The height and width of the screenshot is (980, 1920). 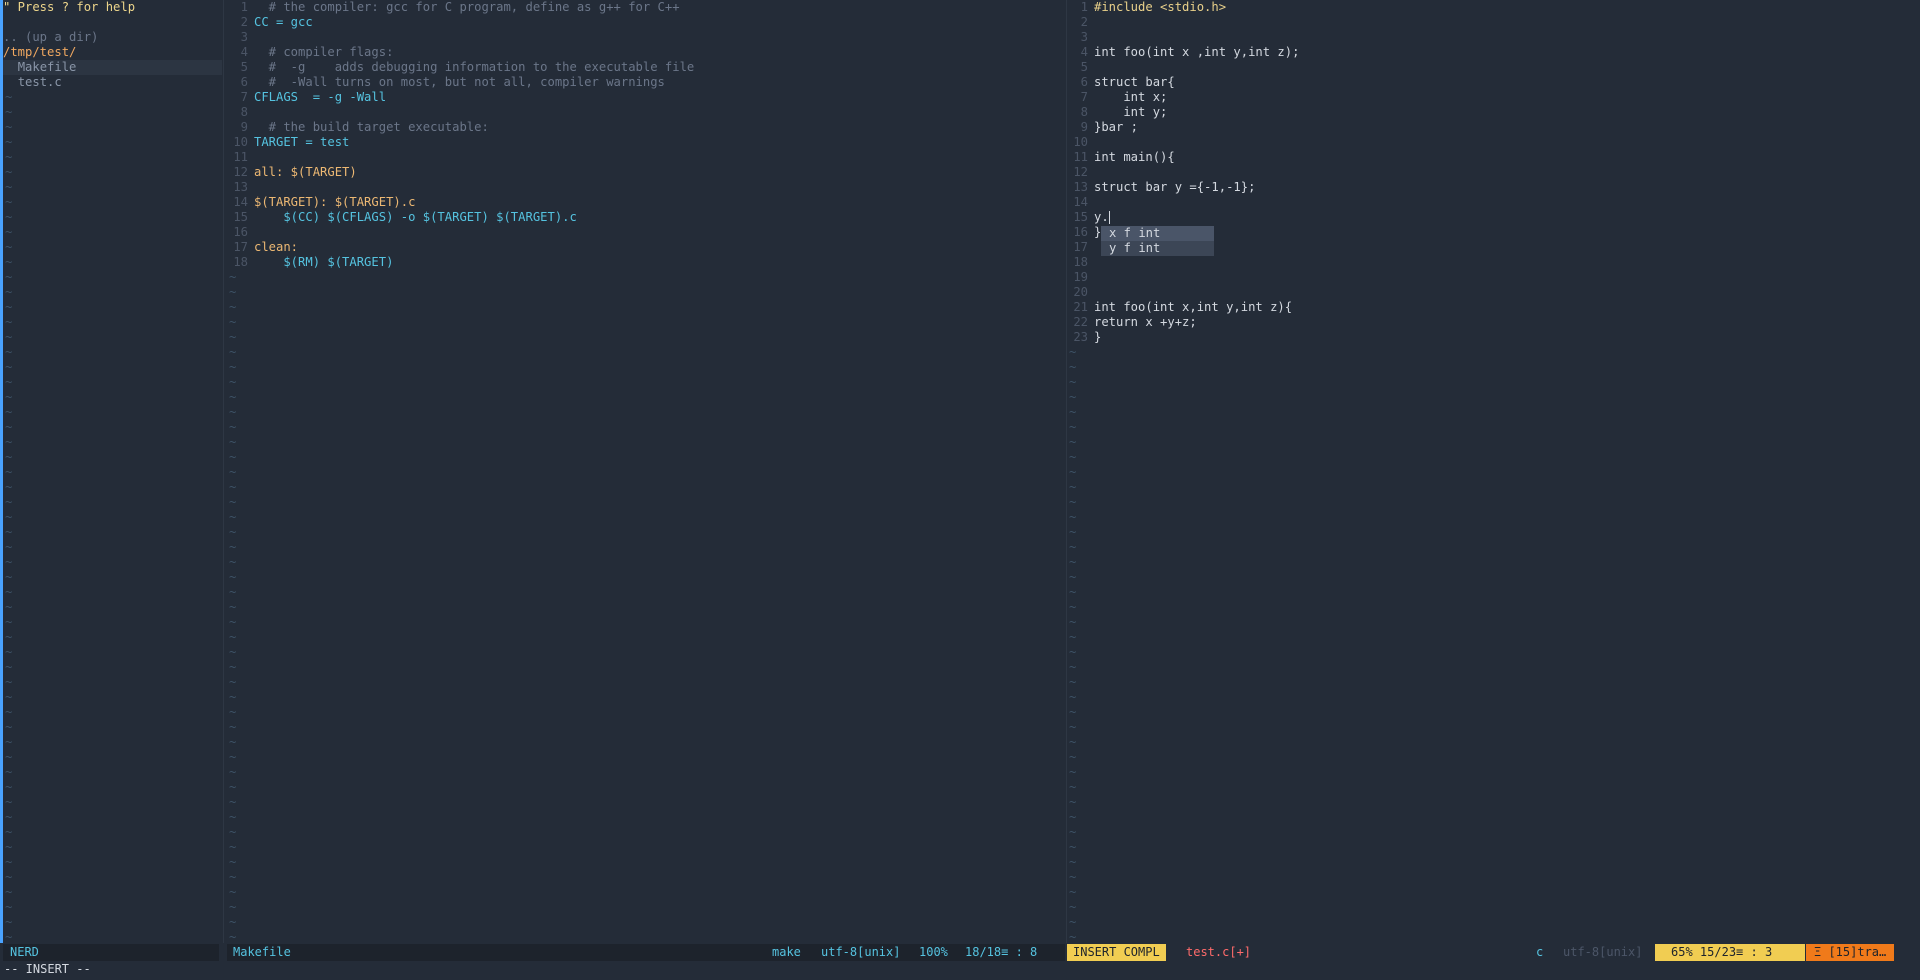 What do you see at coordinates (646, 172) in the screenshot?
I see `code-line: 12 all: $(TARGET)` at bounding box center [646, 172].